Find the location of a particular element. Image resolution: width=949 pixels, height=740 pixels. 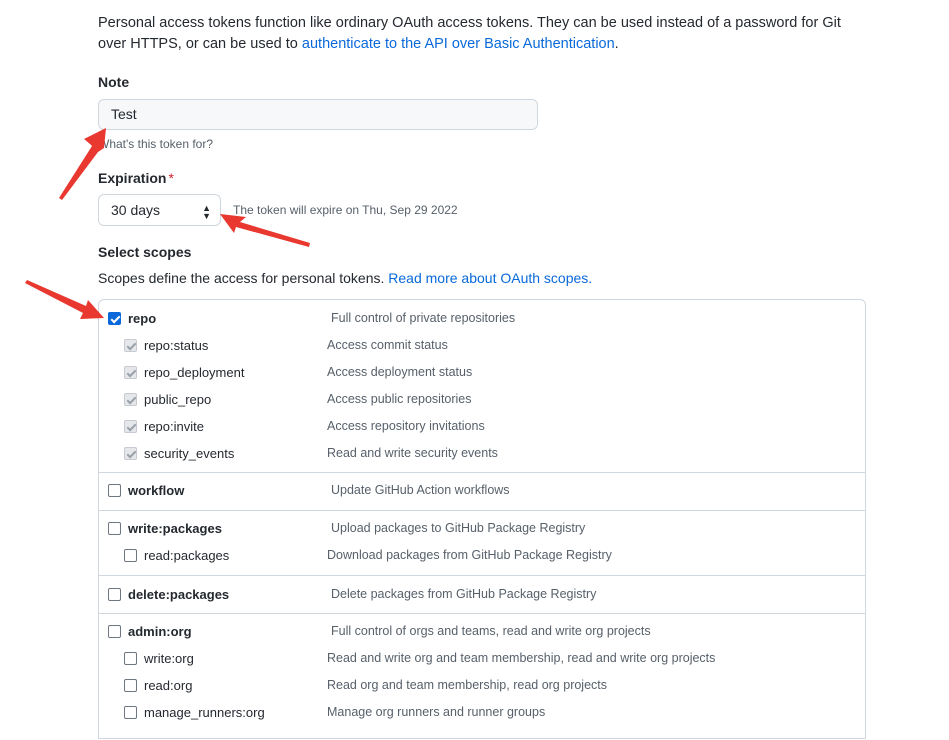

scope-row-public-repo: public_repo Access public repositories is located at coordinates (482, 401).